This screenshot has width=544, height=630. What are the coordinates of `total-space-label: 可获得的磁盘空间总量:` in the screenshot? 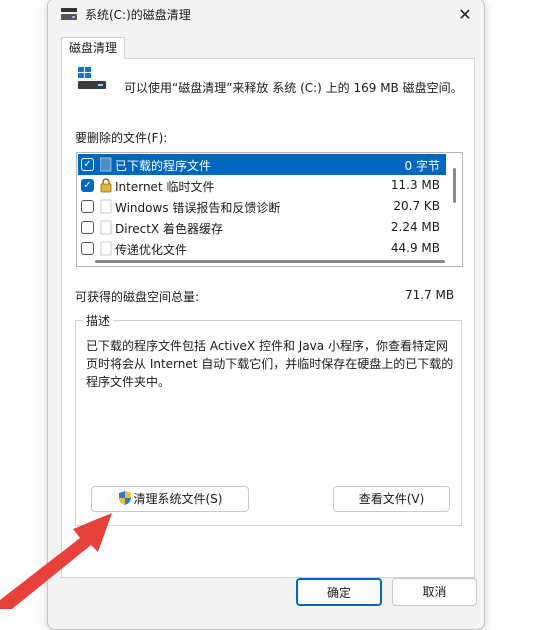 It's located at (137, 297).